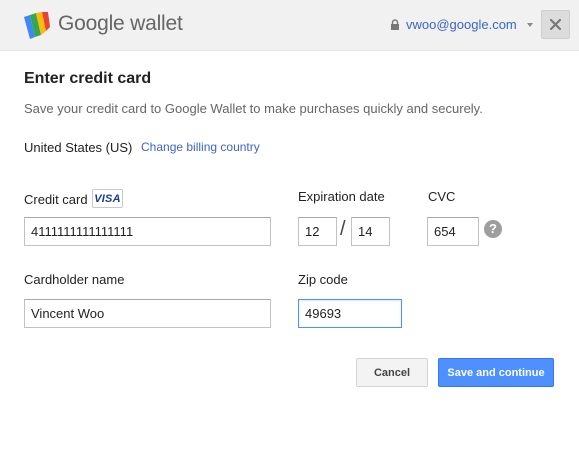  I want to click on page-title: Enter credit card, so click(88, 78).